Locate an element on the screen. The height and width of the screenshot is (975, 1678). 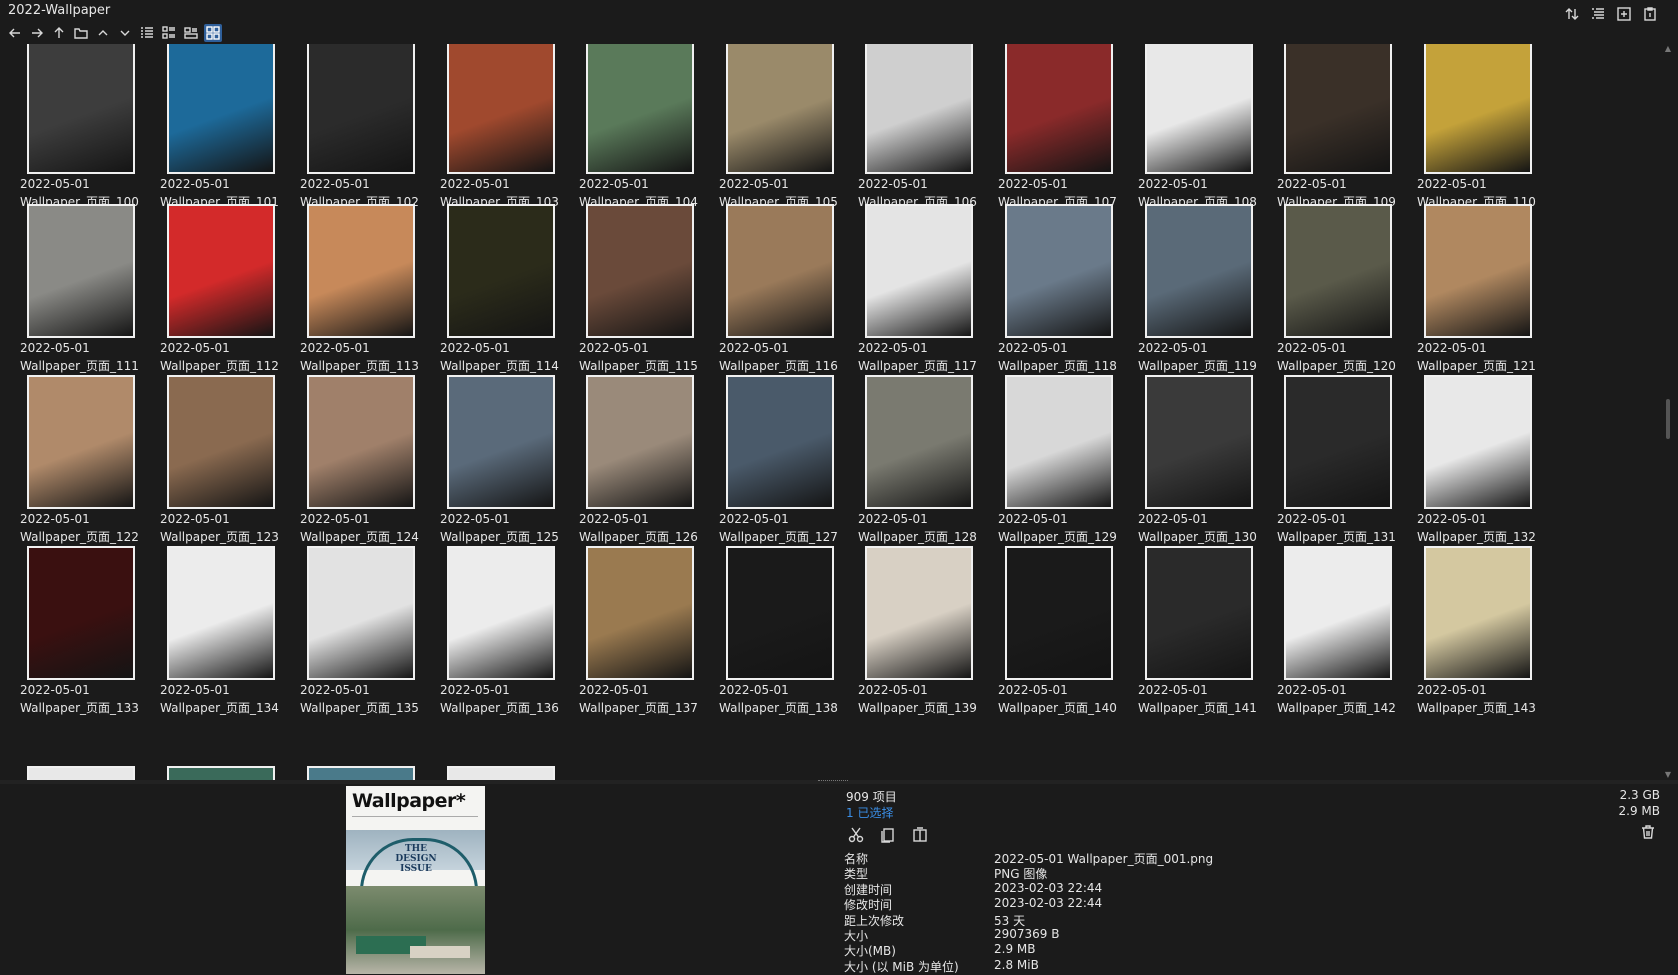
vertical-scrollbar: ▲ ▼ is located at coordinates (1668, 412).